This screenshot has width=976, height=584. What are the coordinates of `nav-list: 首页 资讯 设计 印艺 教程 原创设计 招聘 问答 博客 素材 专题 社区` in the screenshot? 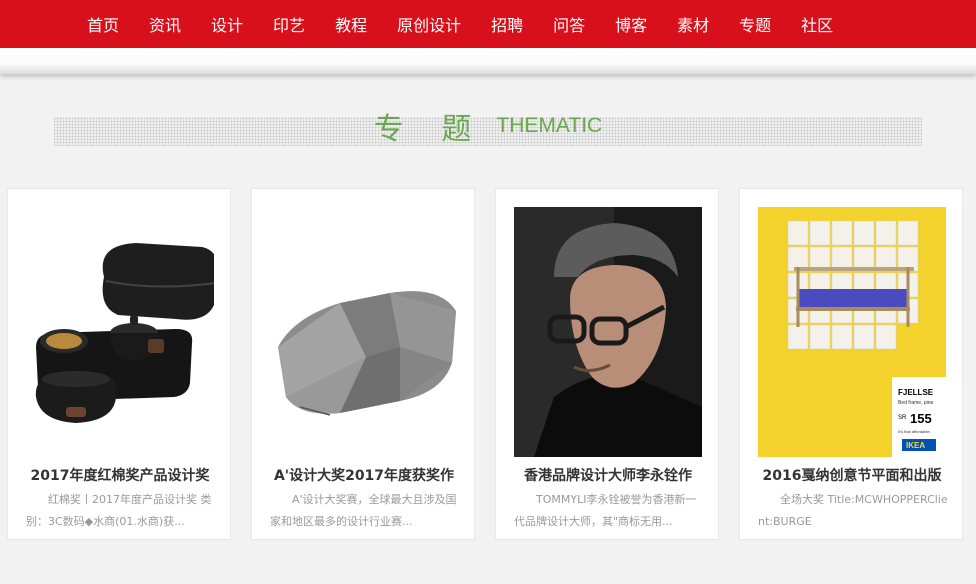 It's located at (488, 24).